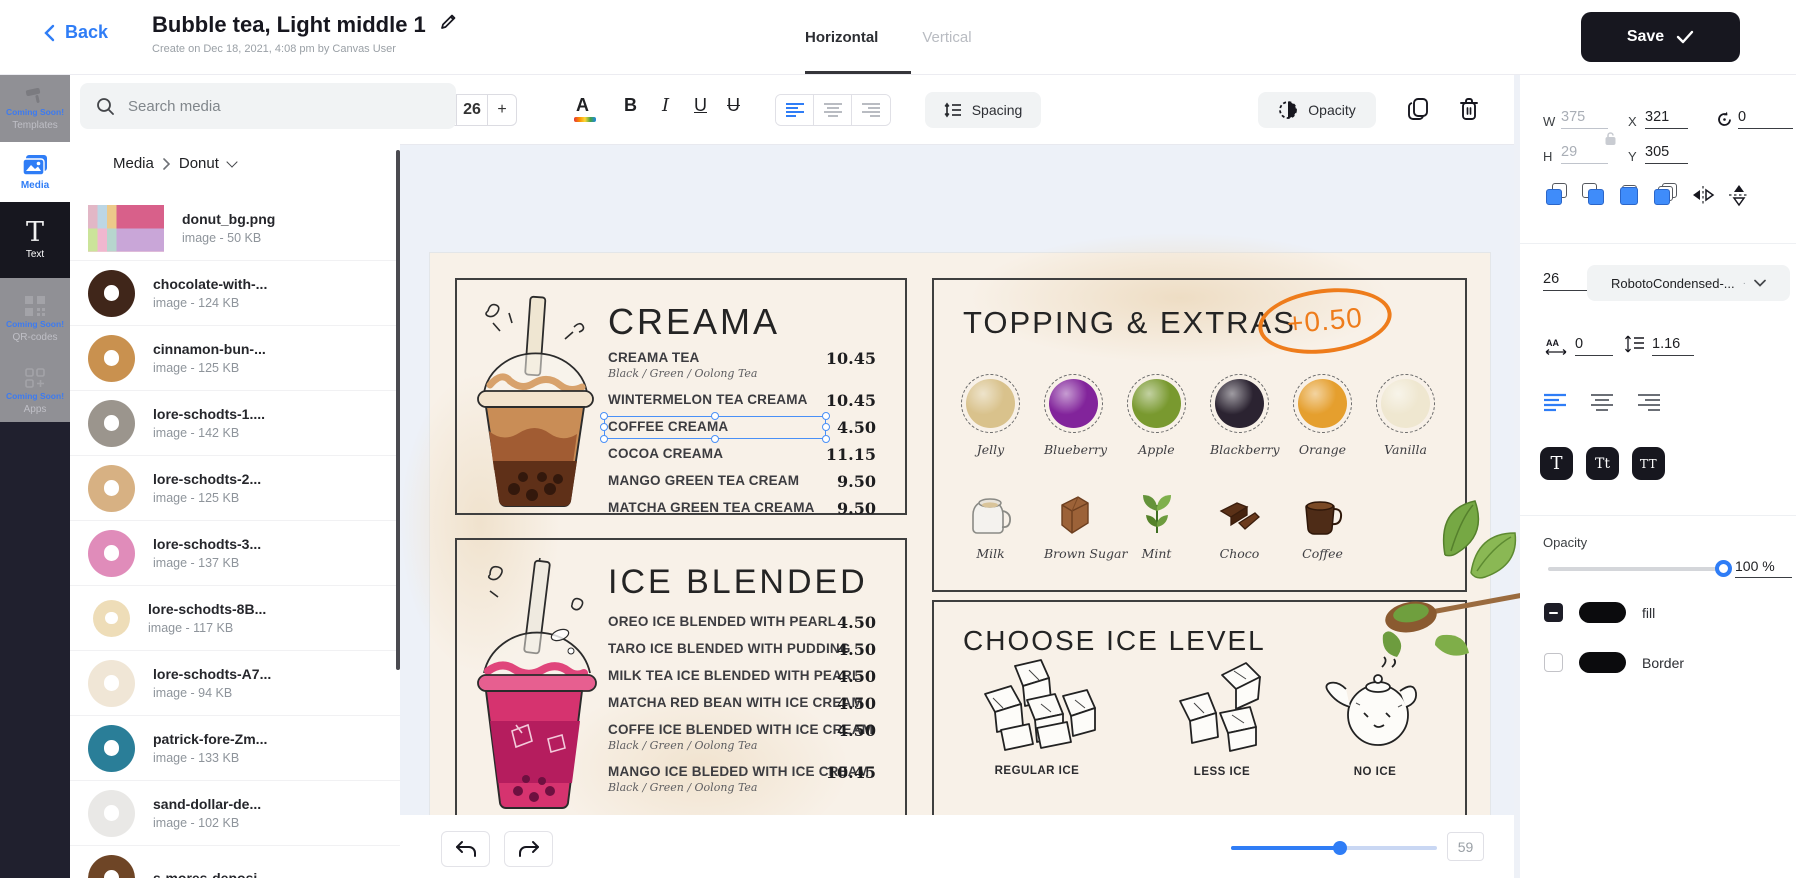  I want to click on menu-item: OREO ICE BLENDED WITH PEARL 4.50, so click(742, 622).